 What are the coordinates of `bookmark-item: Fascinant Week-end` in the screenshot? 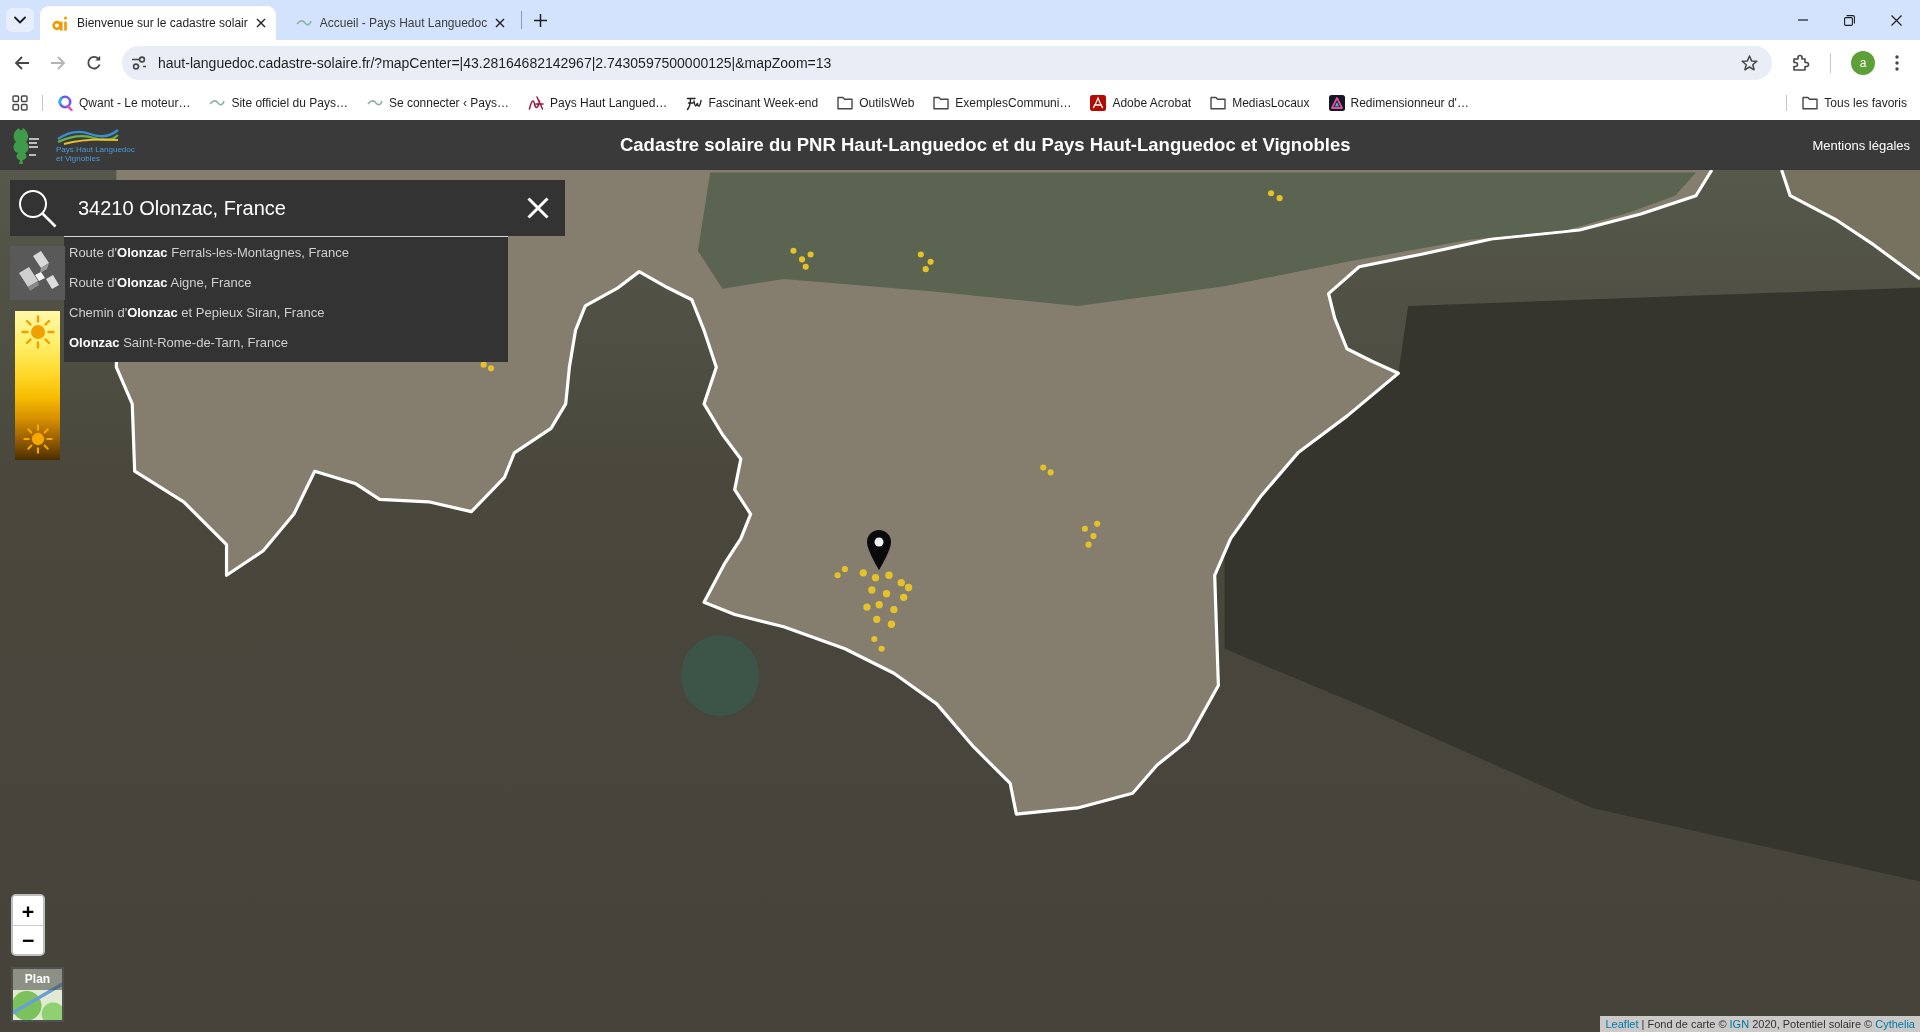 It's located at (752, 102).